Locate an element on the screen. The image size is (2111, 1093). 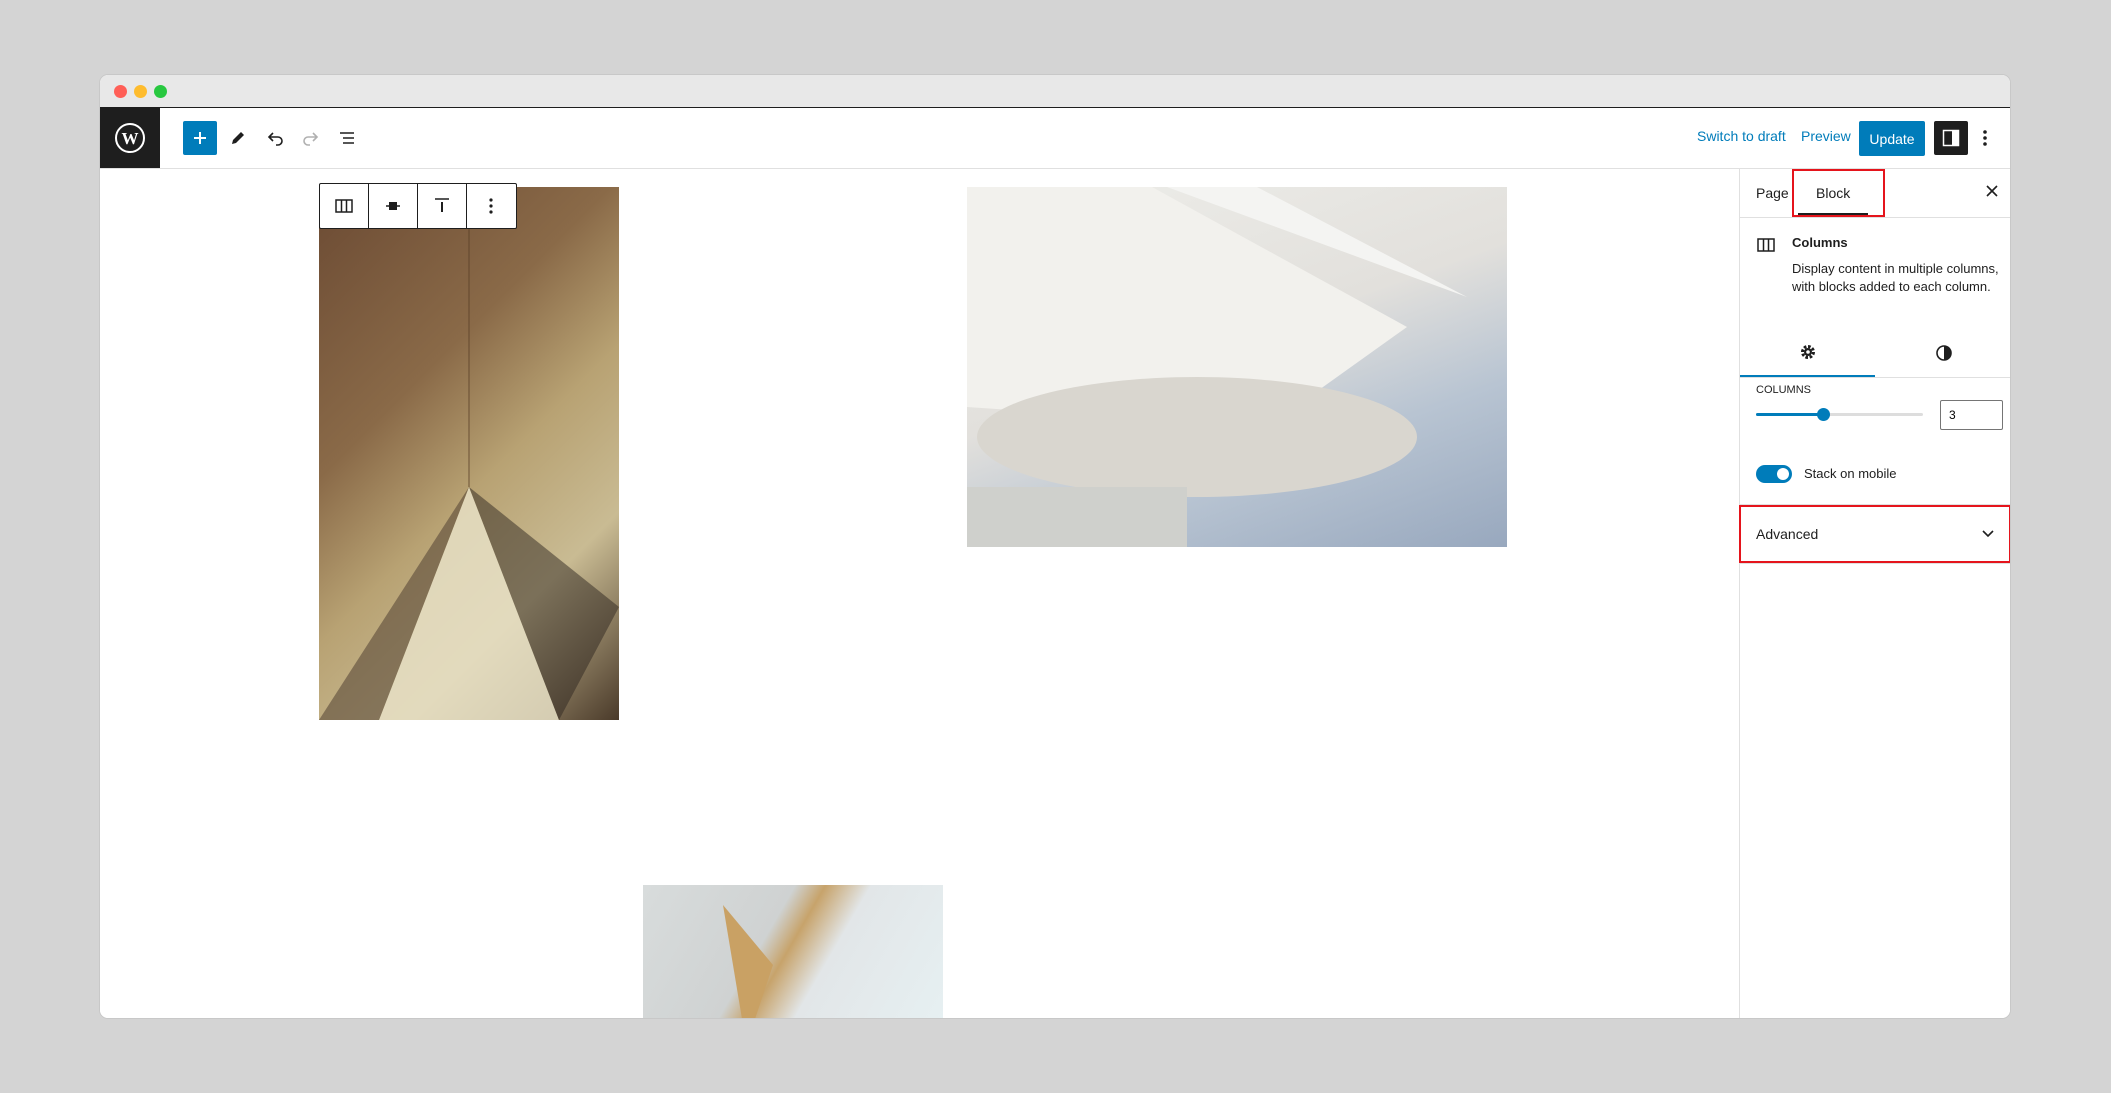
block-tab-highlight is located at coordinates (1838, 193).